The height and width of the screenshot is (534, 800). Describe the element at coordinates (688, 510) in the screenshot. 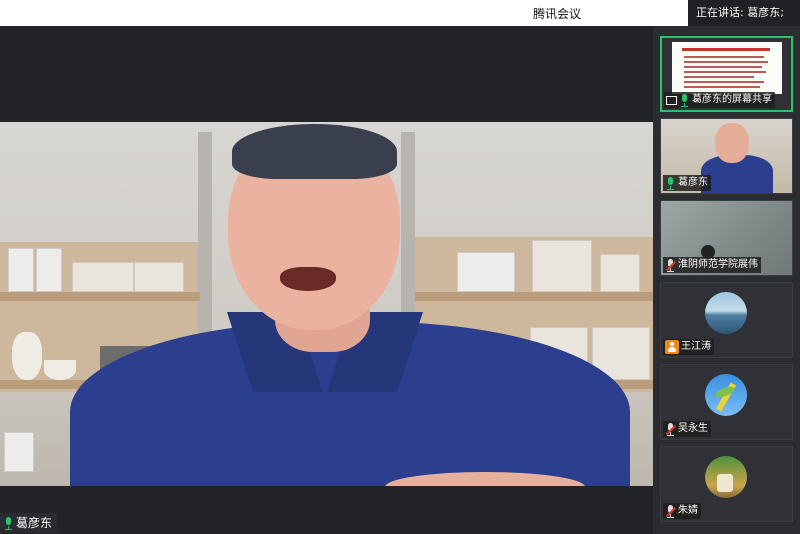

I see `participant-name: 朱婧` at that location.